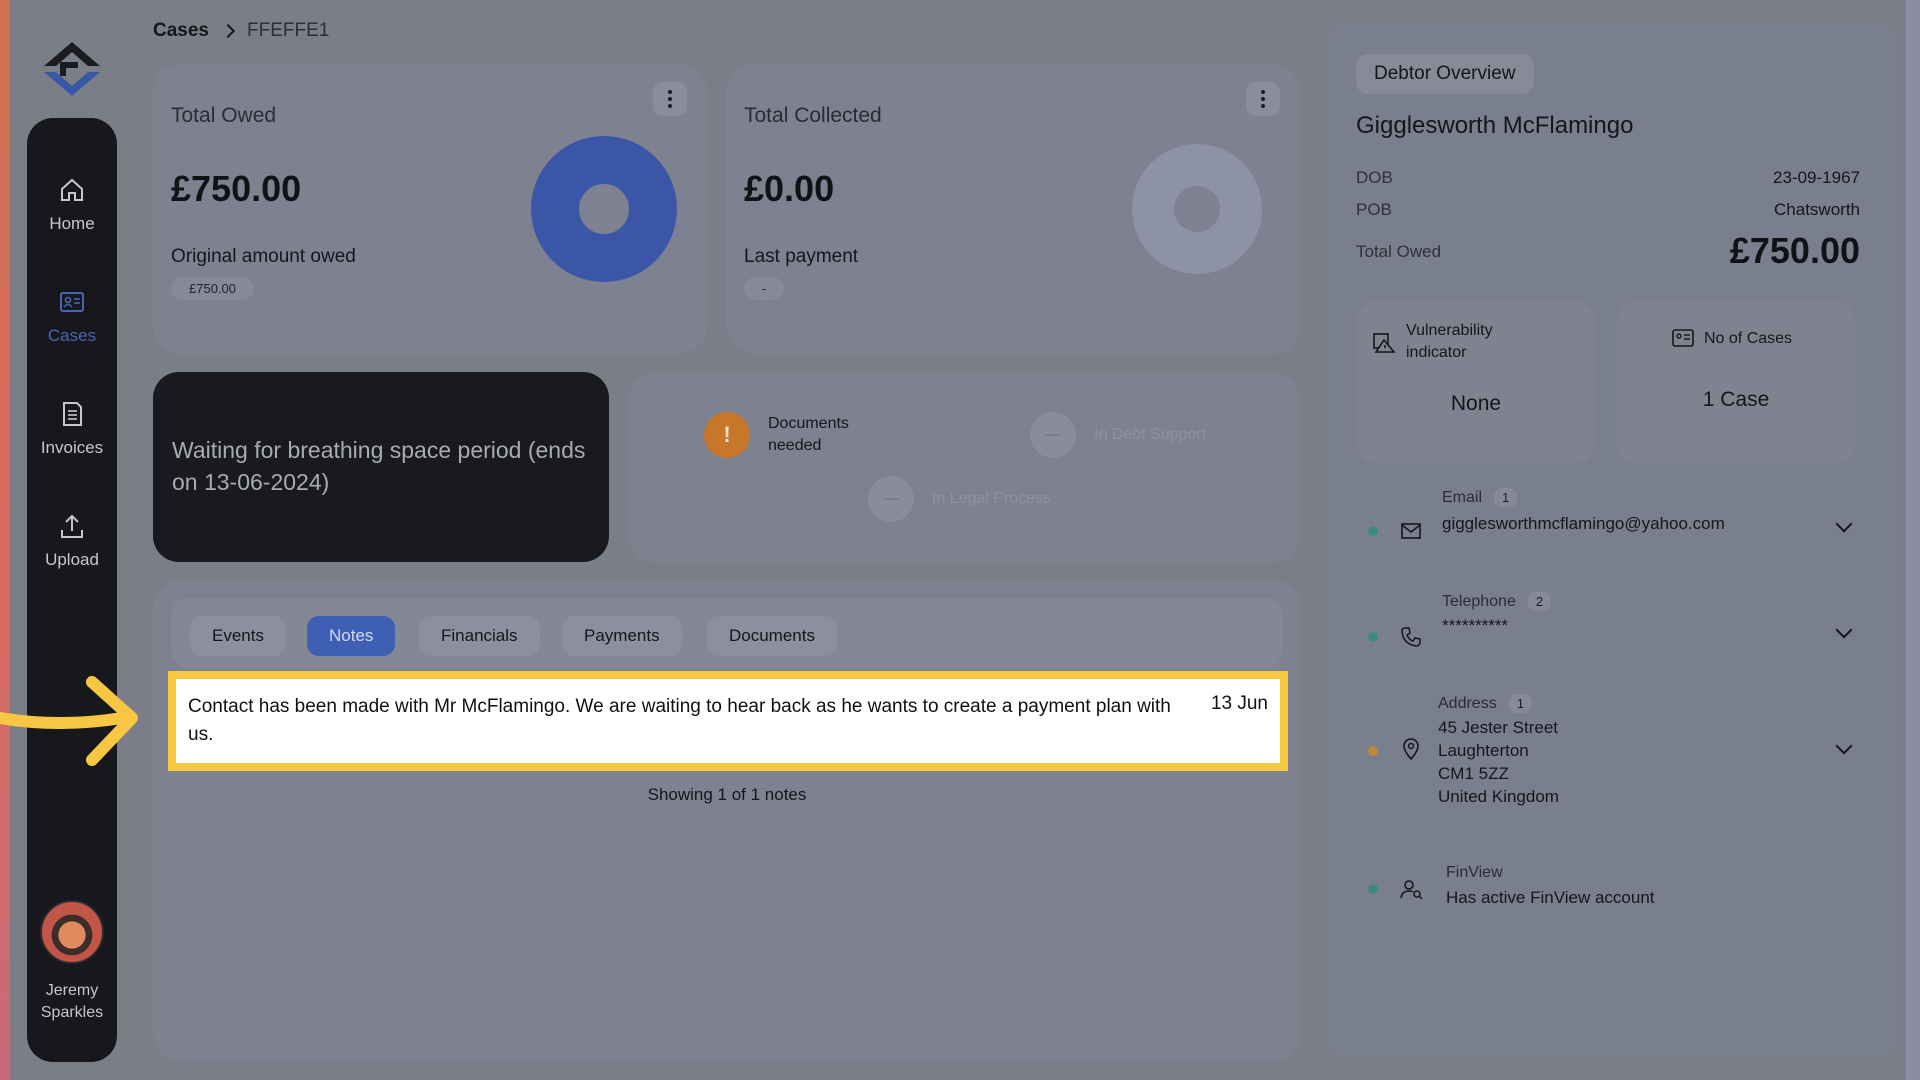 The image size is (1920, 1080). Describe the element at coordinates (1736, 399) in the screenshot. I see `no-of-cases-value: 1 Case` at that location.